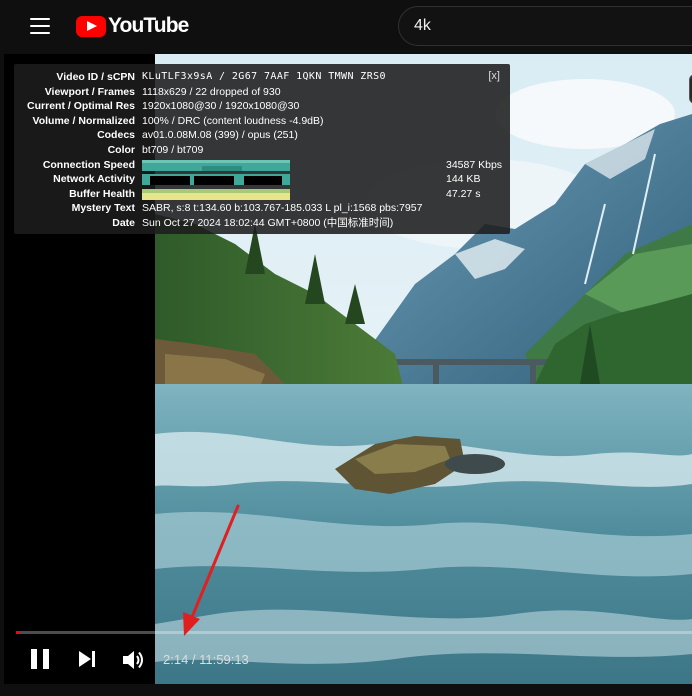 The height and width of the screenshot is (696, 692). I want to click on stats-row-codecs: Codecs av01.0.08M.08 (399) / opus (251), so click(262, 135).